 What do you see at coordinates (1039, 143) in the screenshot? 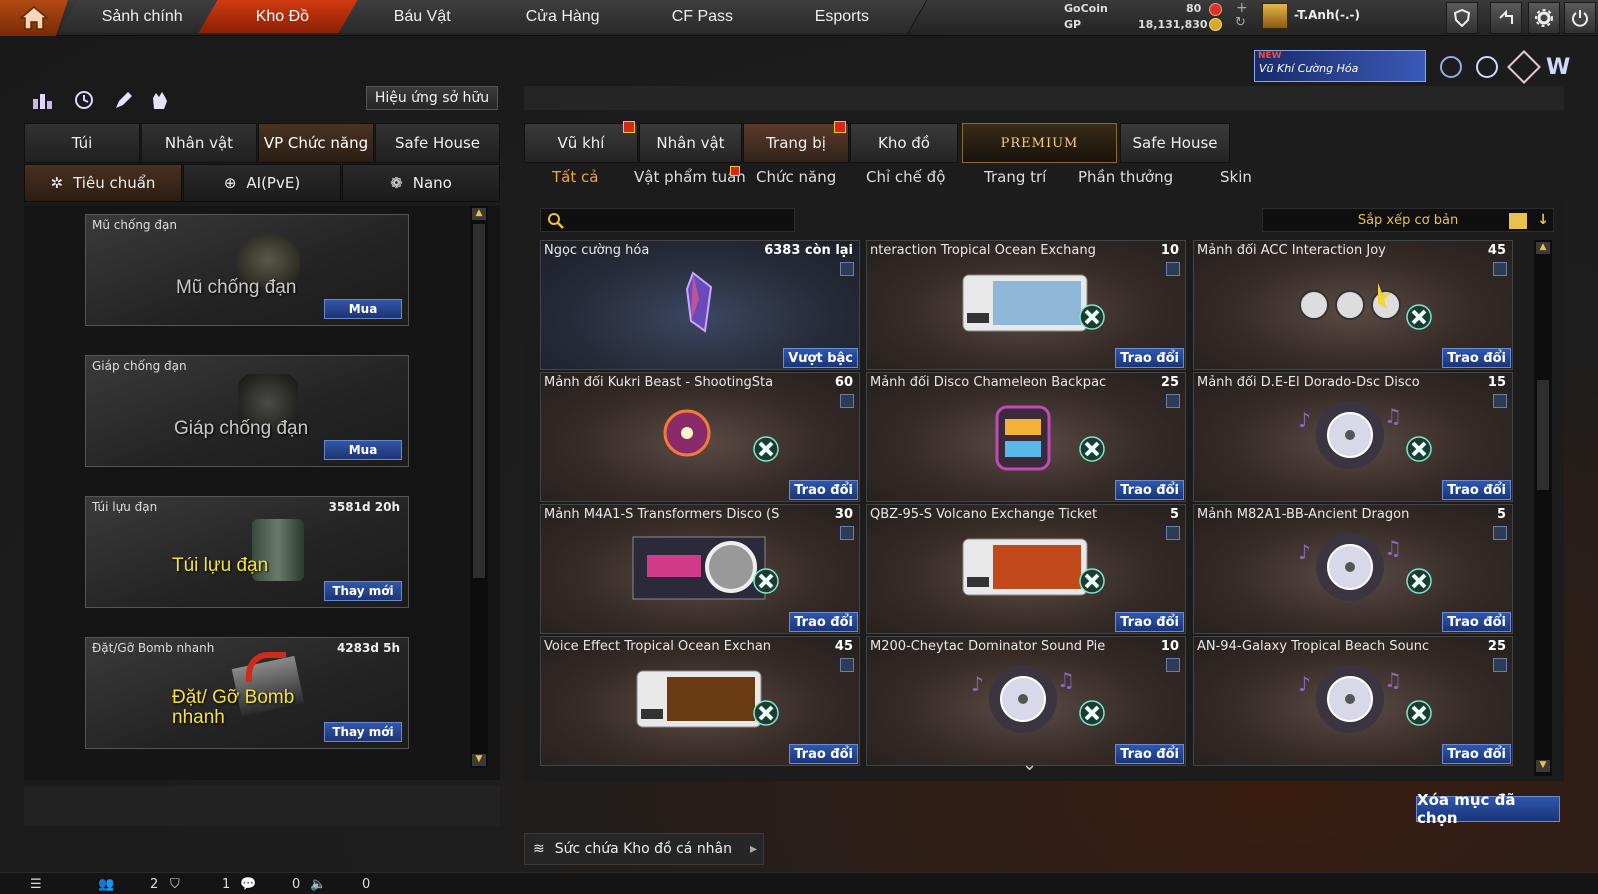
I see `right-tab-premium: PREMIUM` at bounding box center [1039, 143].